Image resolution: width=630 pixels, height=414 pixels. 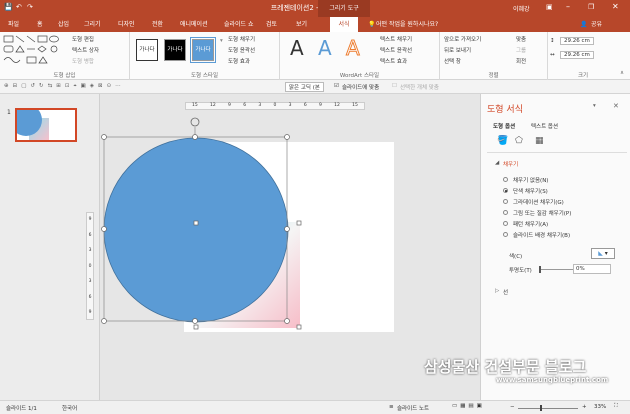 I want to click on line-section-header: 선, so click(x=505, y=292).